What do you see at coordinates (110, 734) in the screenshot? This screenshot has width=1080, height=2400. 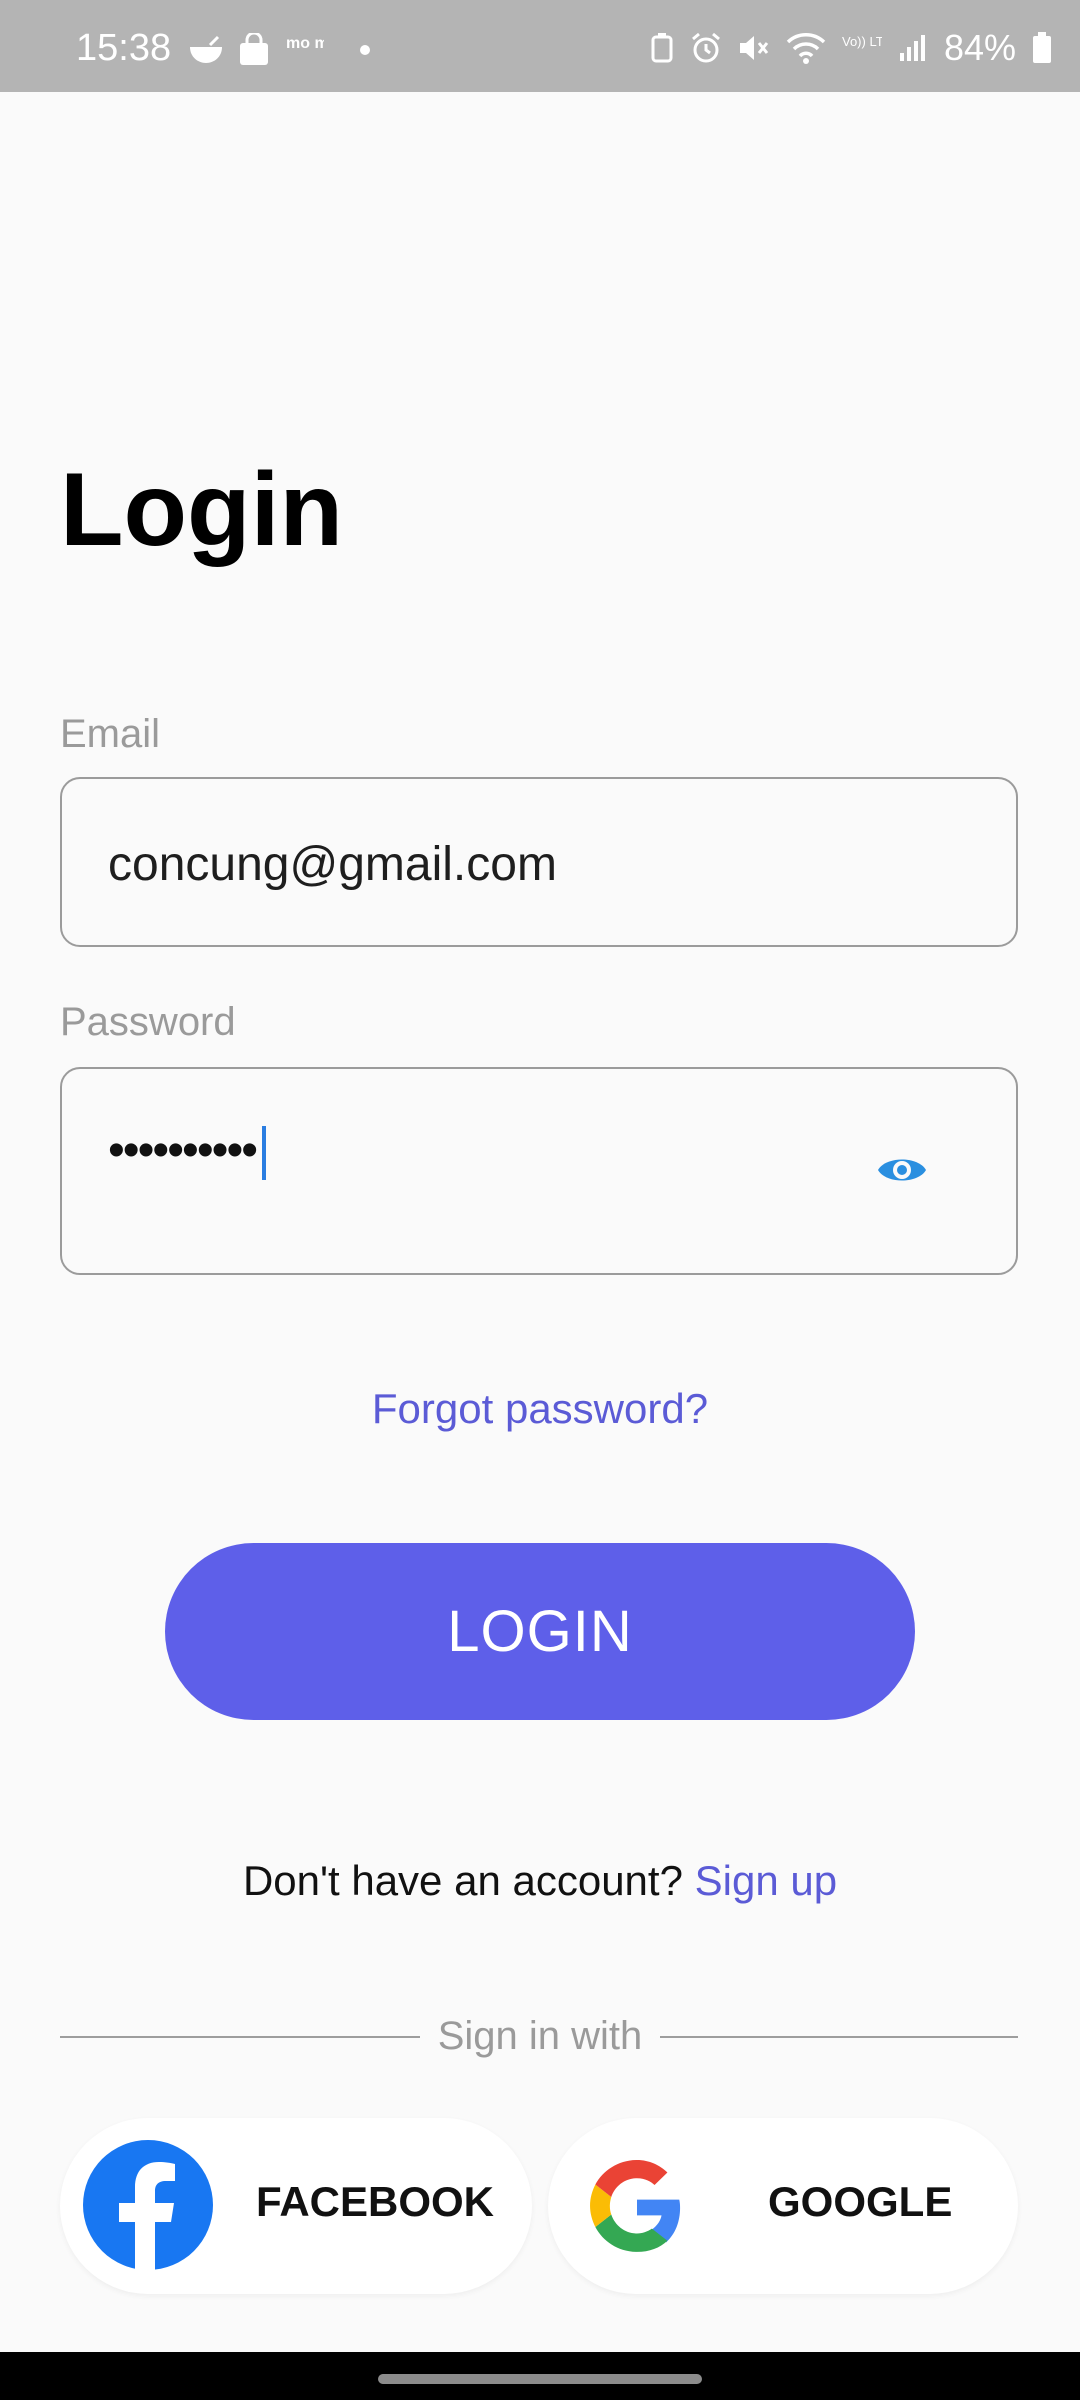 I see `email-label: Email` at bounding box center [110, 734].